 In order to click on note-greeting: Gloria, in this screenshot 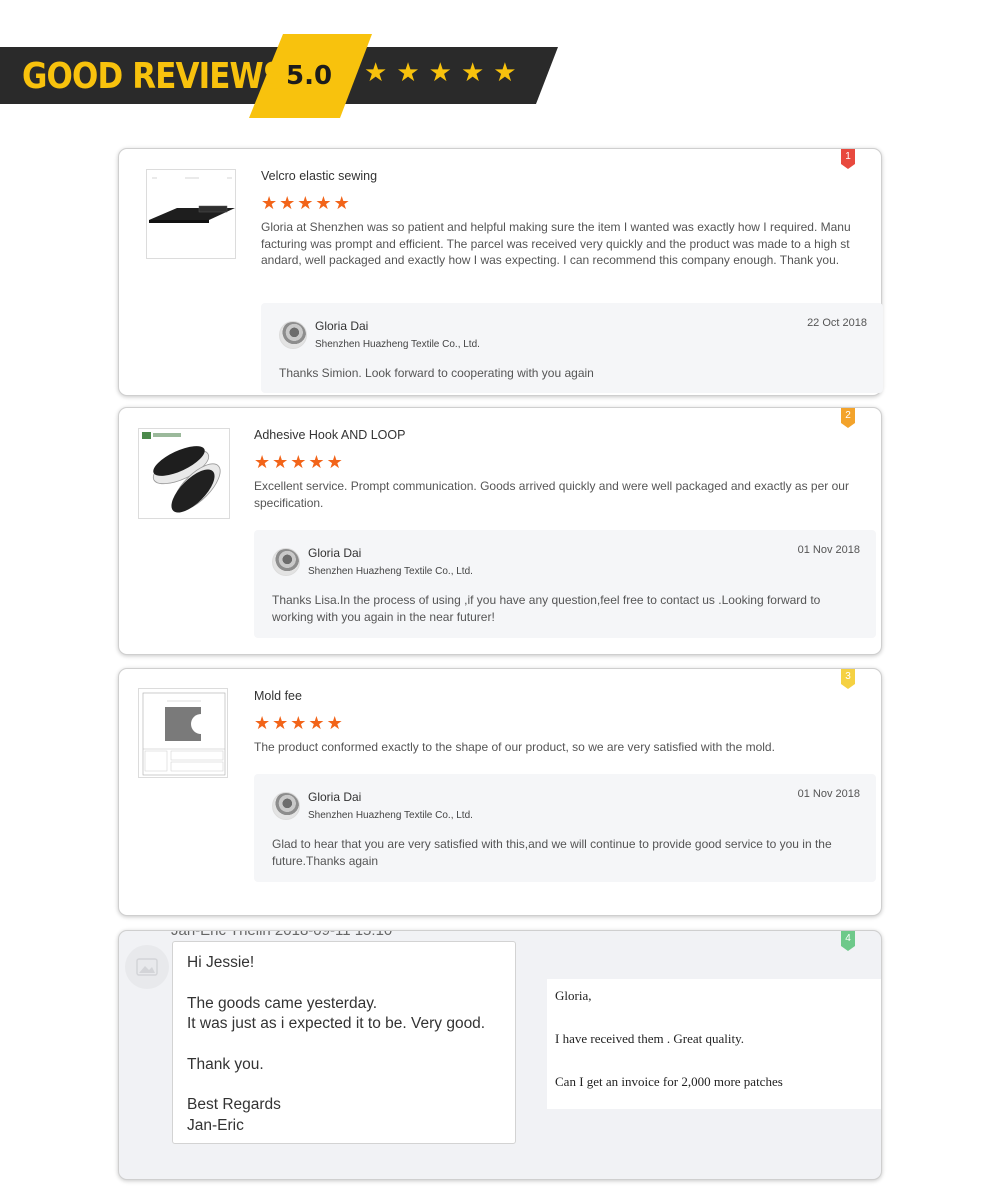, I will do `click(573, 995)`.